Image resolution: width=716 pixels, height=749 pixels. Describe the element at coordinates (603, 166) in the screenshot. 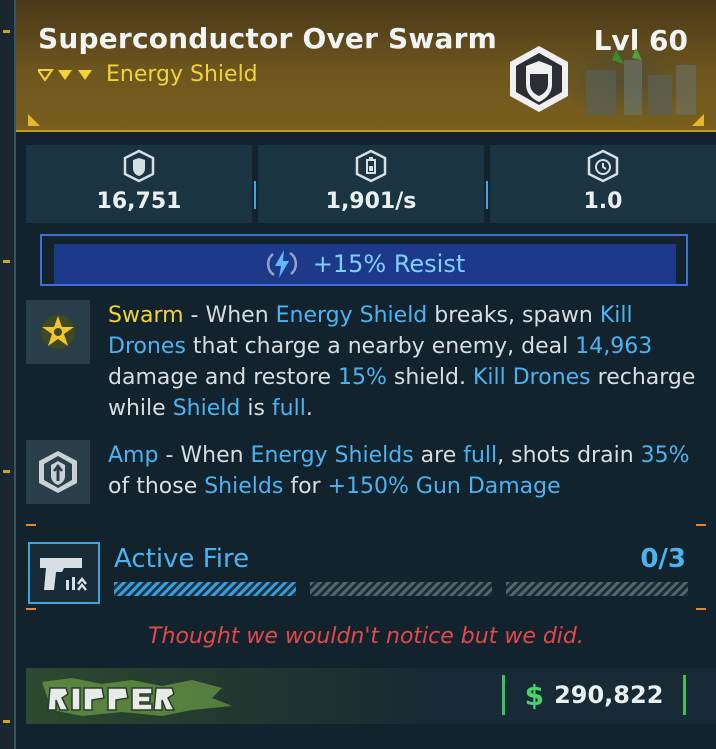

I see `recharge-delay-icon` at that location.